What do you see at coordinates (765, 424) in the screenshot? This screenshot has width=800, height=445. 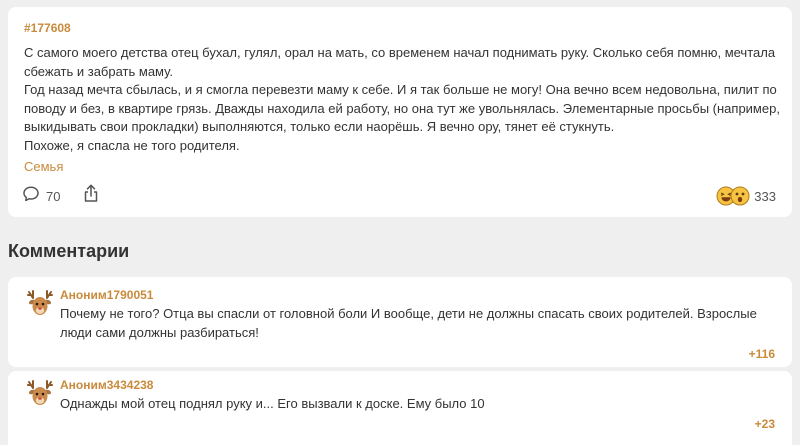 I see `comment-score: +23` at bounding box center [765, 424].